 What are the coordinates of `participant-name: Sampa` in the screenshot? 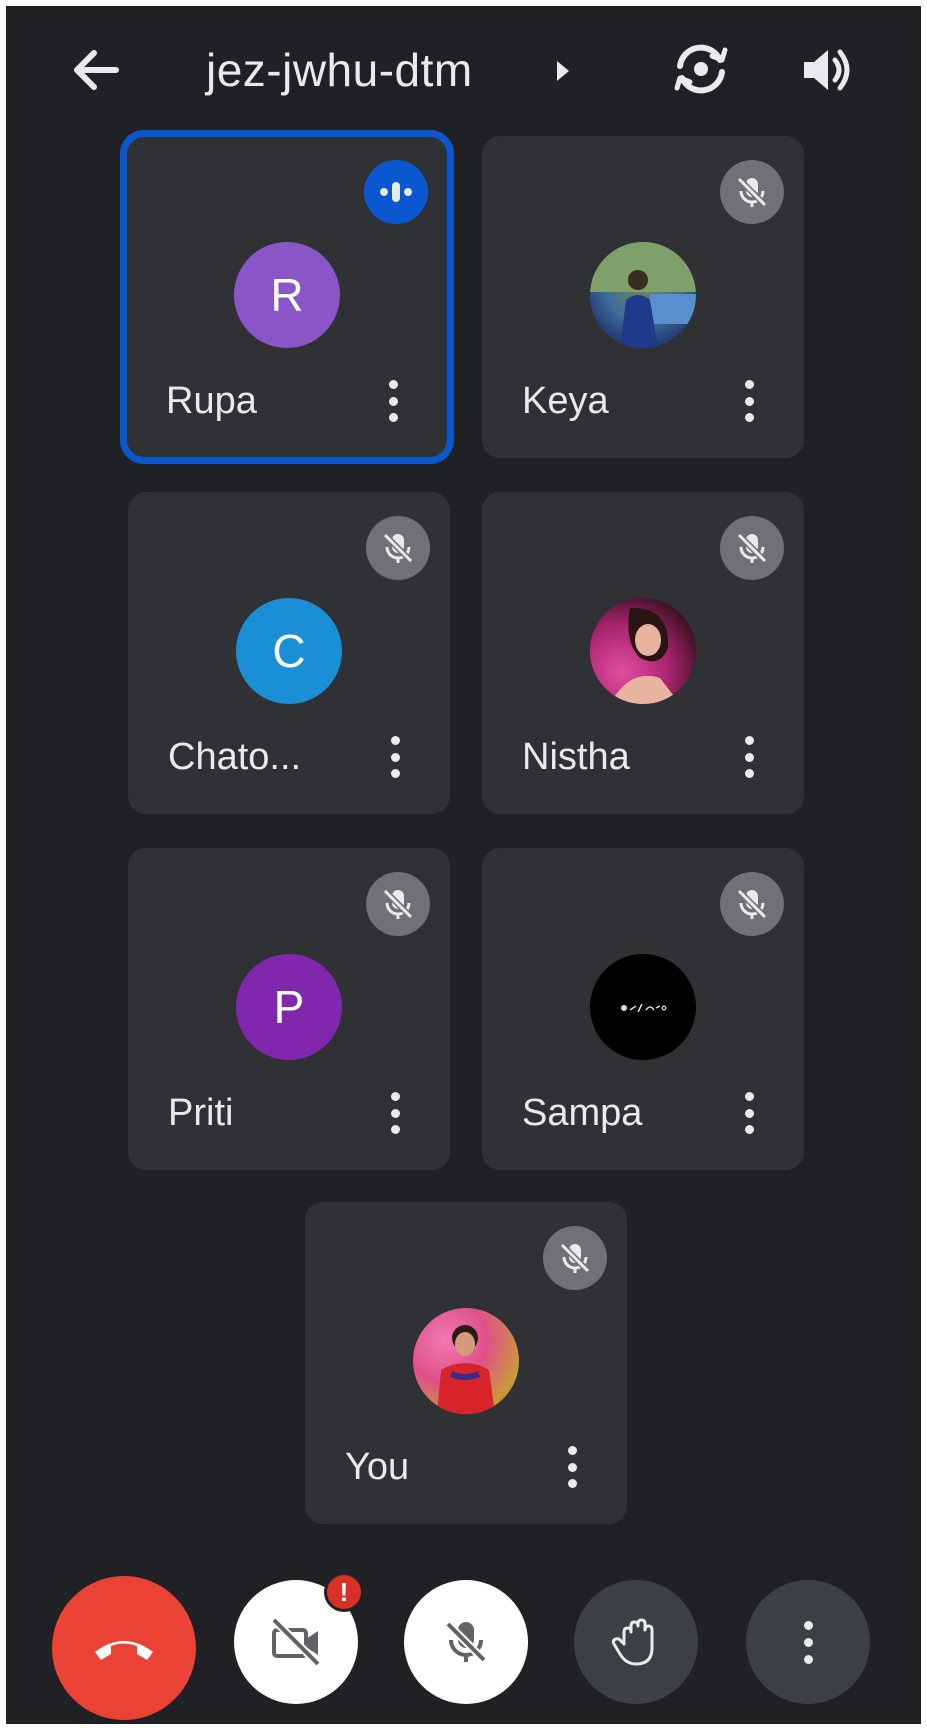 It's located at (582, 1113).